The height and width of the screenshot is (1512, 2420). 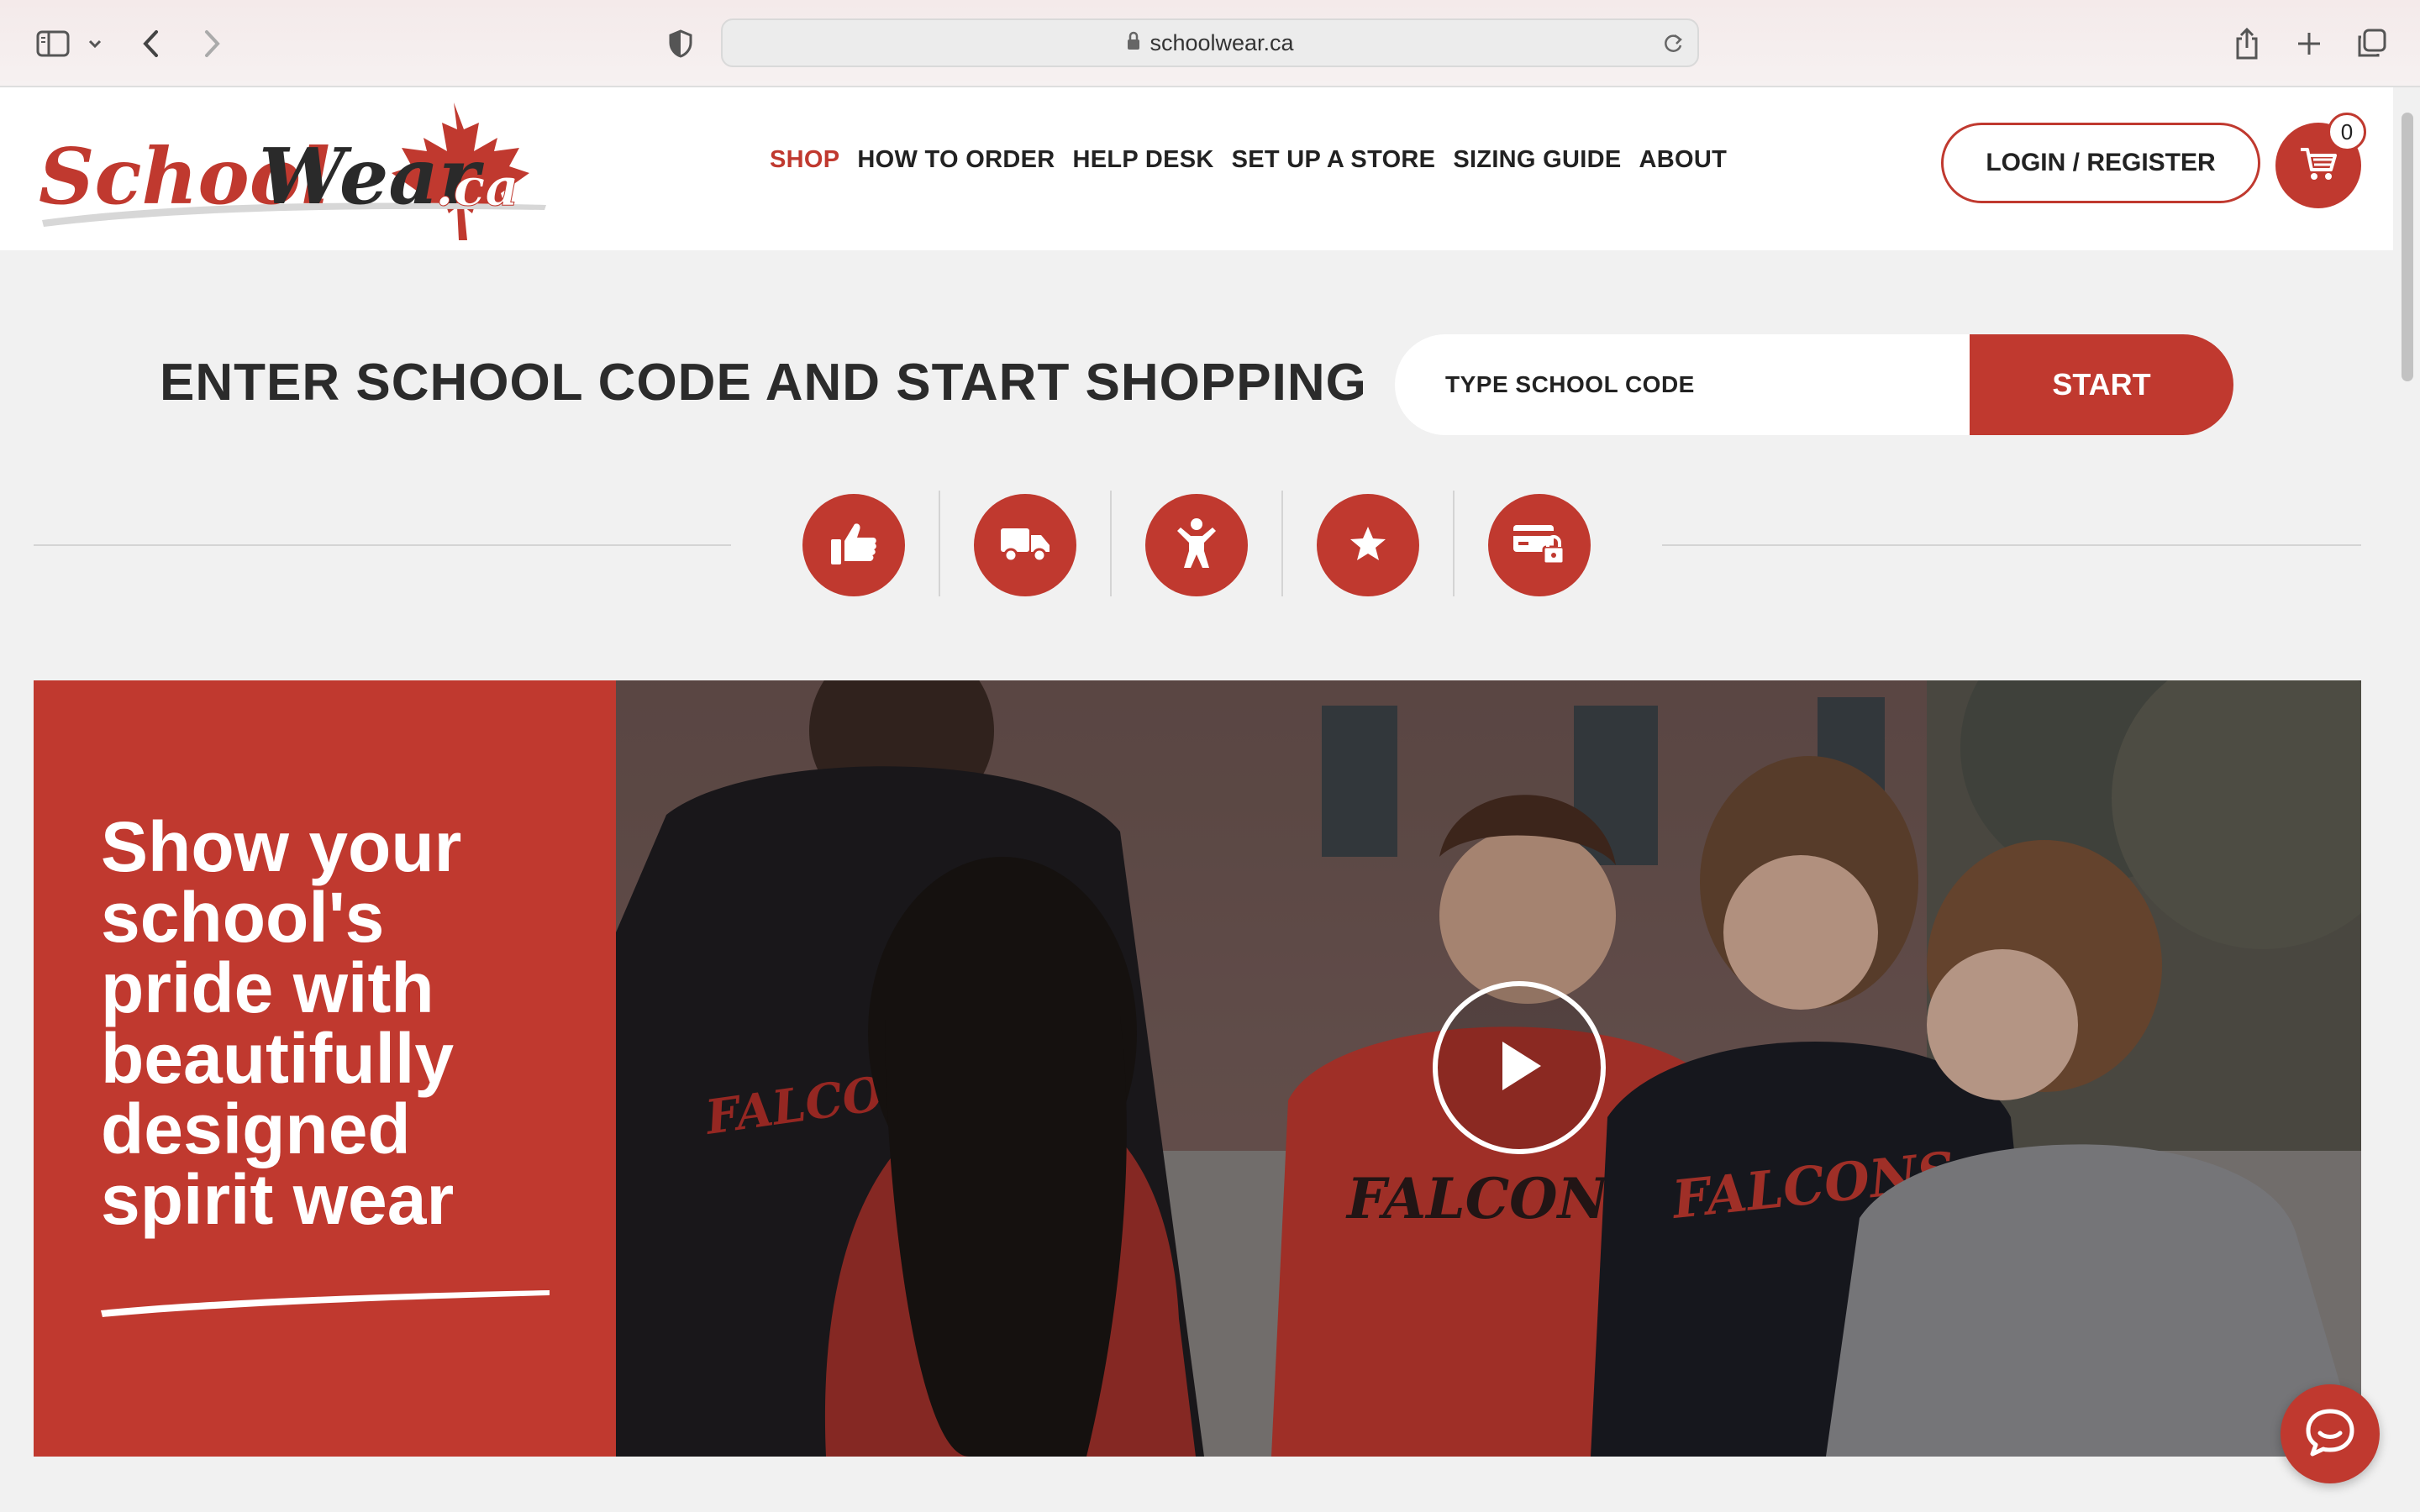 What do you see at coordinates (53, 43) in the screenshot?
I see `sidebar-icon` at bounding box center [53, 43].